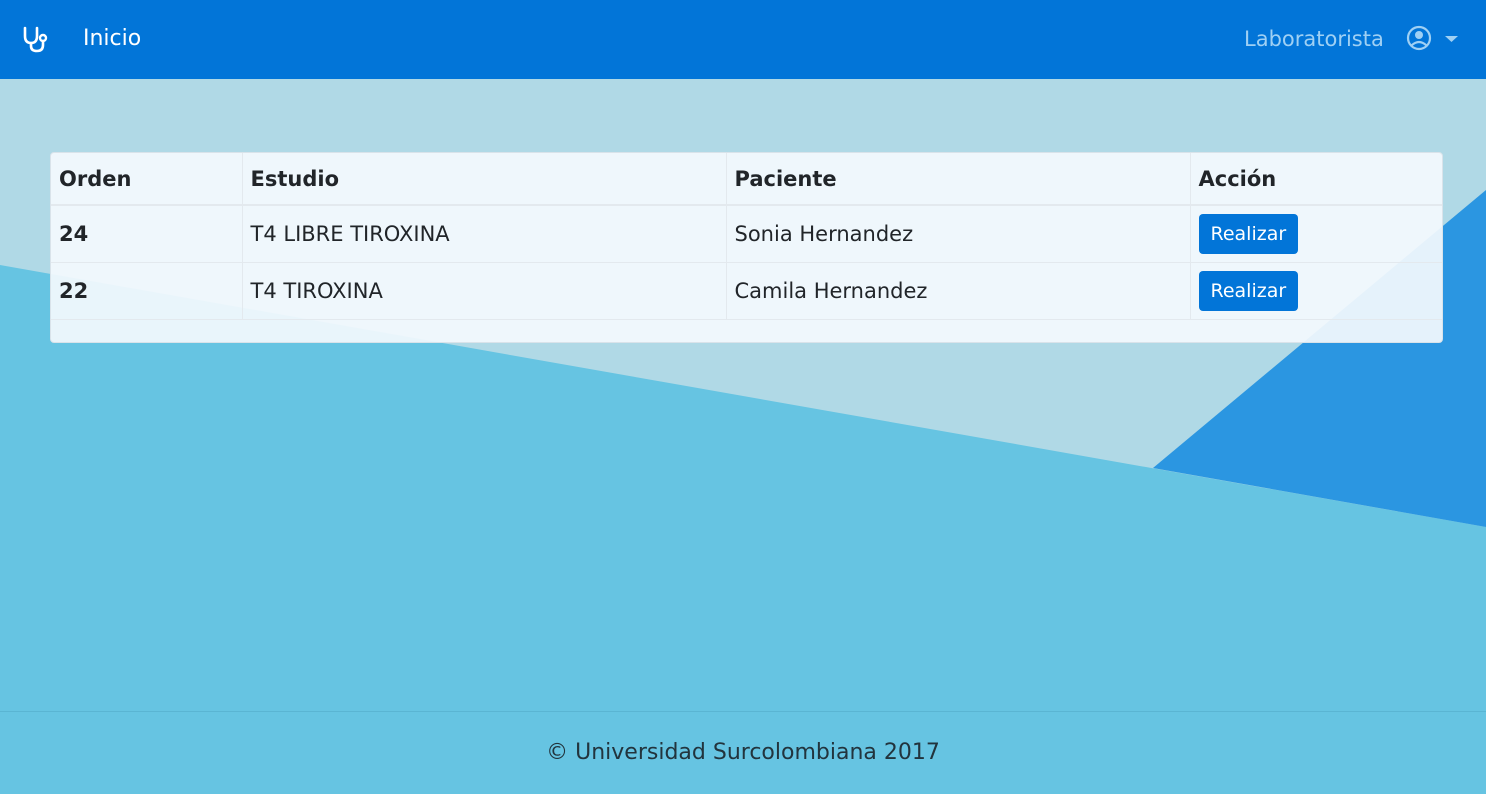 The width and height of the screenshot is (1486, 794). I want to click on top-navbar: Inicio Laboratorista, so click(743, 39).